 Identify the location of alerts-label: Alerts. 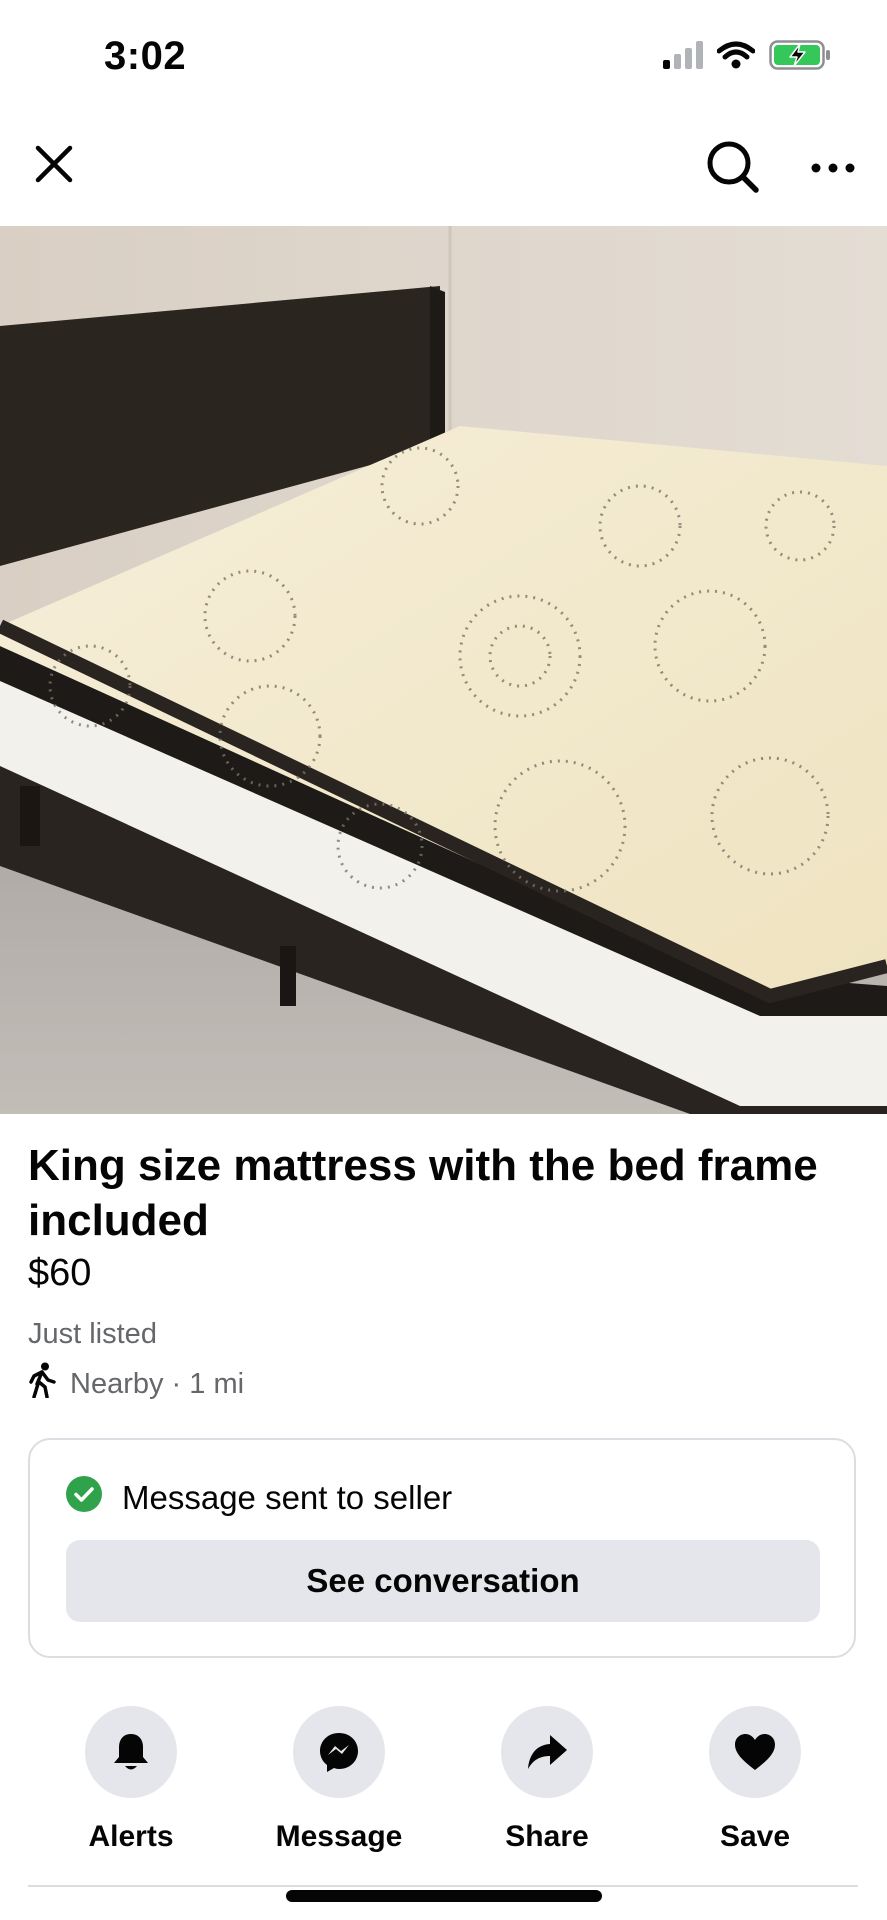
(131, 1836).